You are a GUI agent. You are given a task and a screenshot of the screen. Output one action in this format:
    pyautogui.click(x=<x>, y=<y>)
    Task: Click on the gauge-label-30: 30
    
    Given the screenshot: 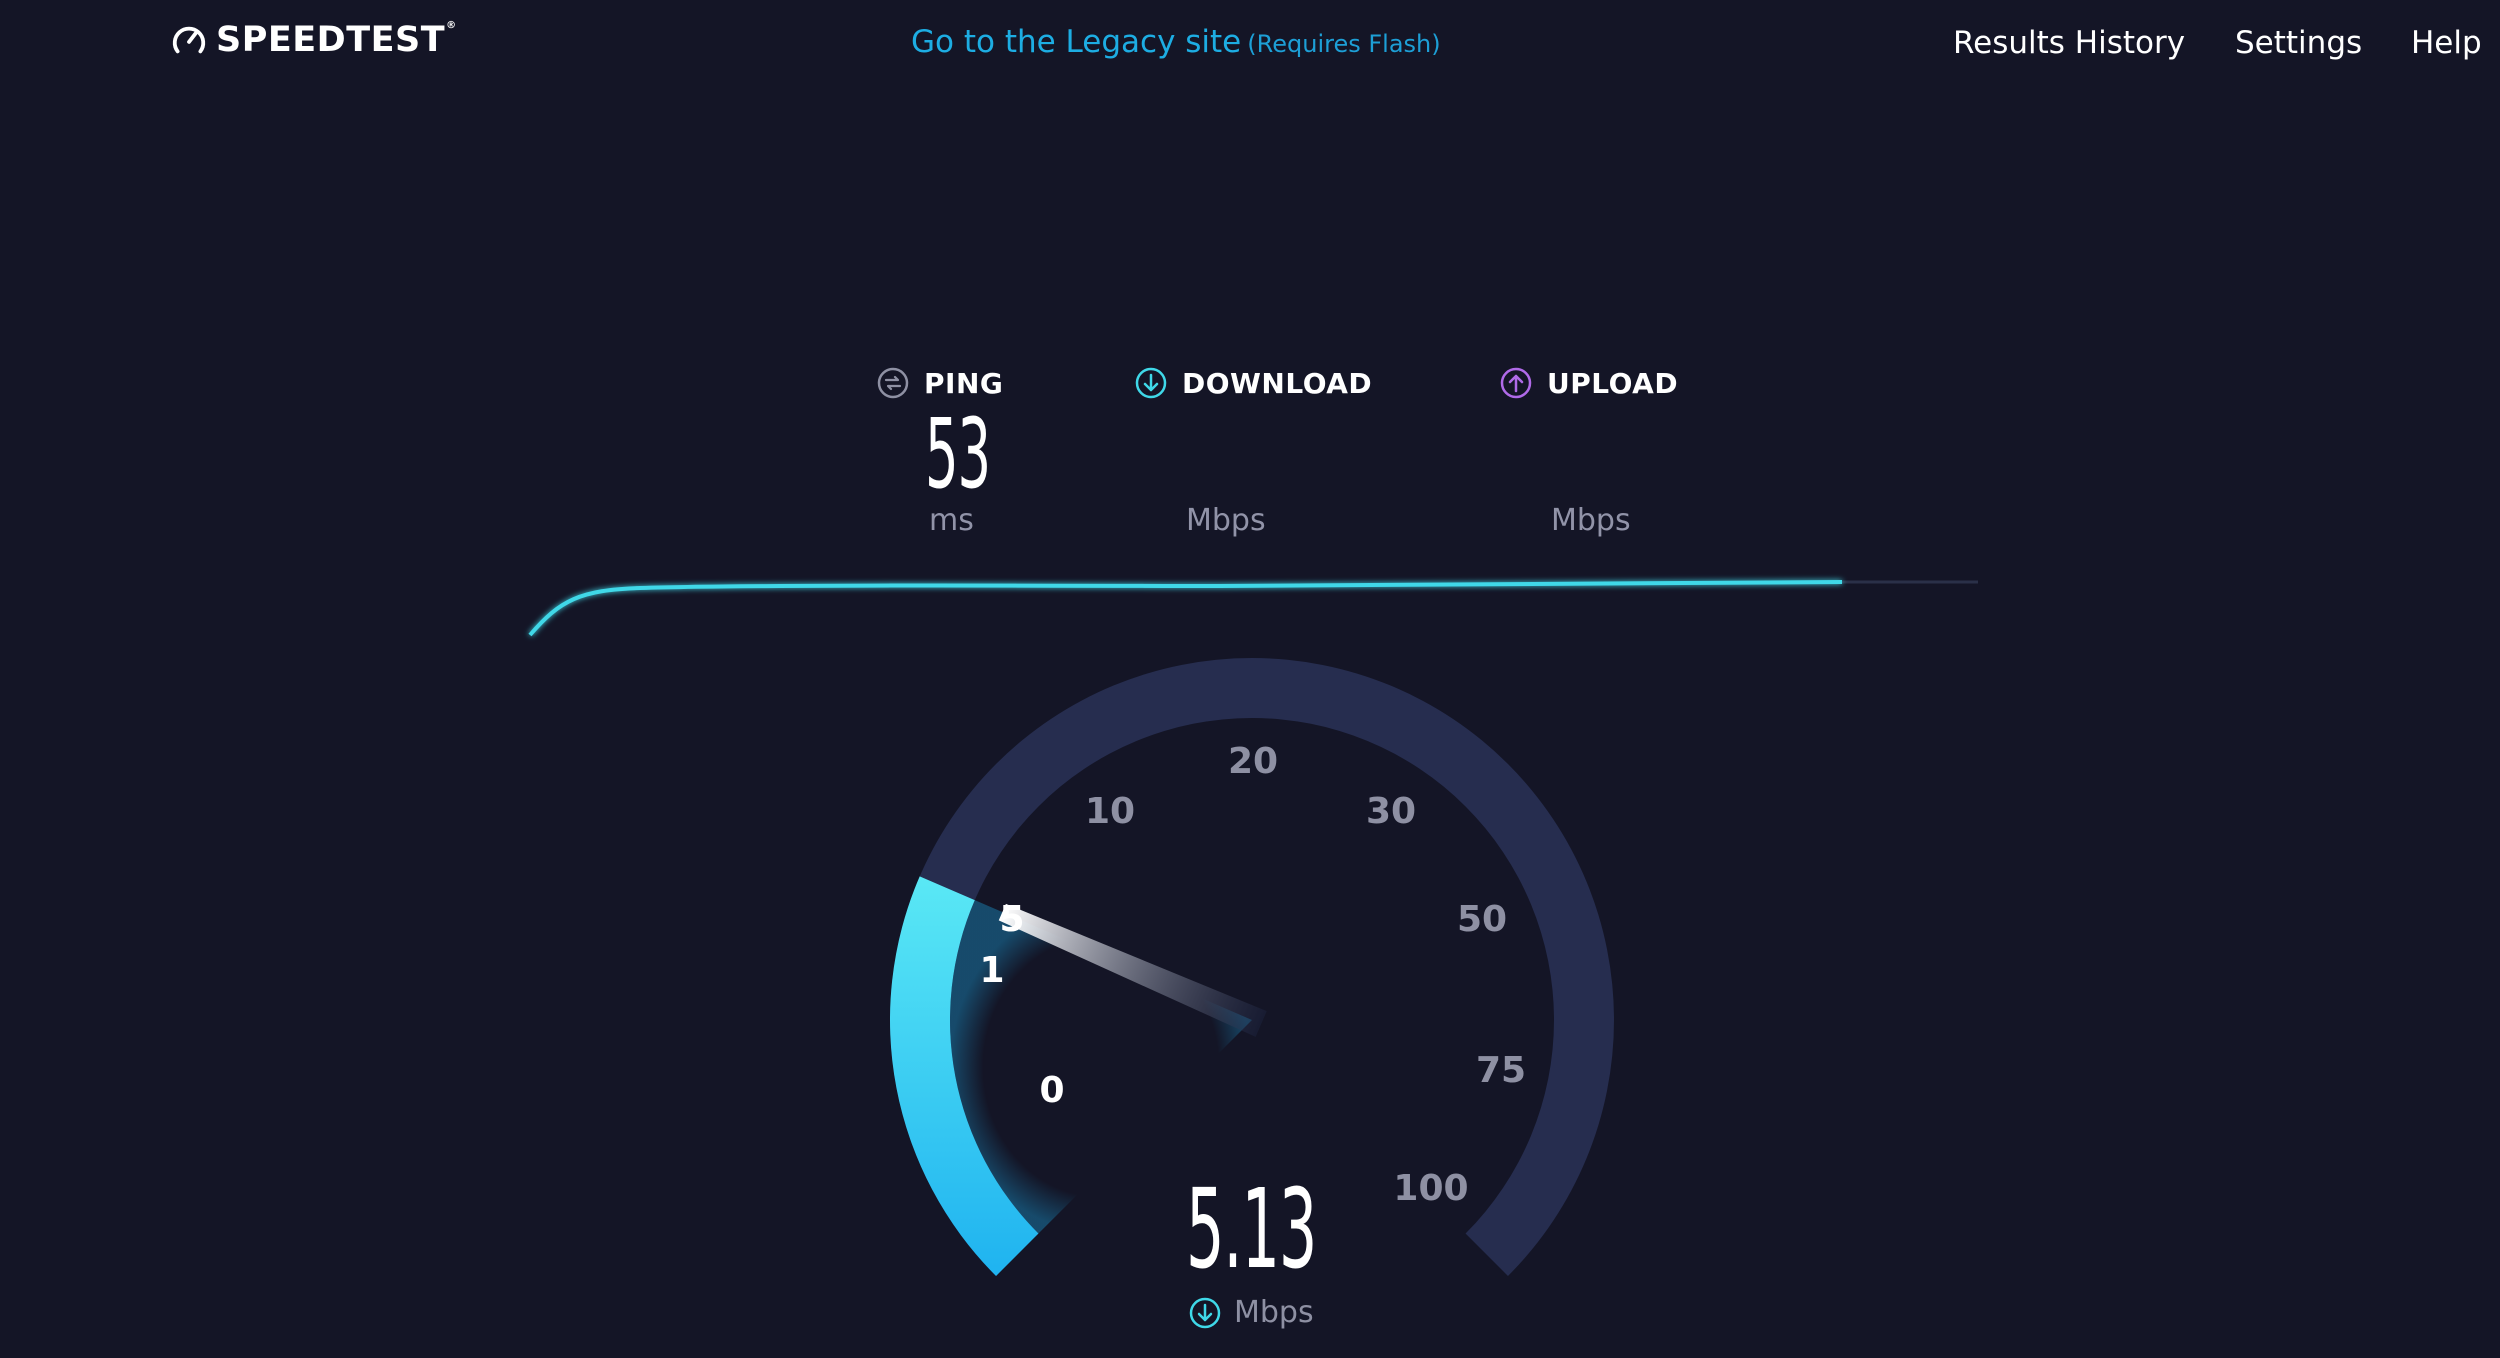 What is the action you would take?
    pyautogui.click(x=1391, y=811)
    